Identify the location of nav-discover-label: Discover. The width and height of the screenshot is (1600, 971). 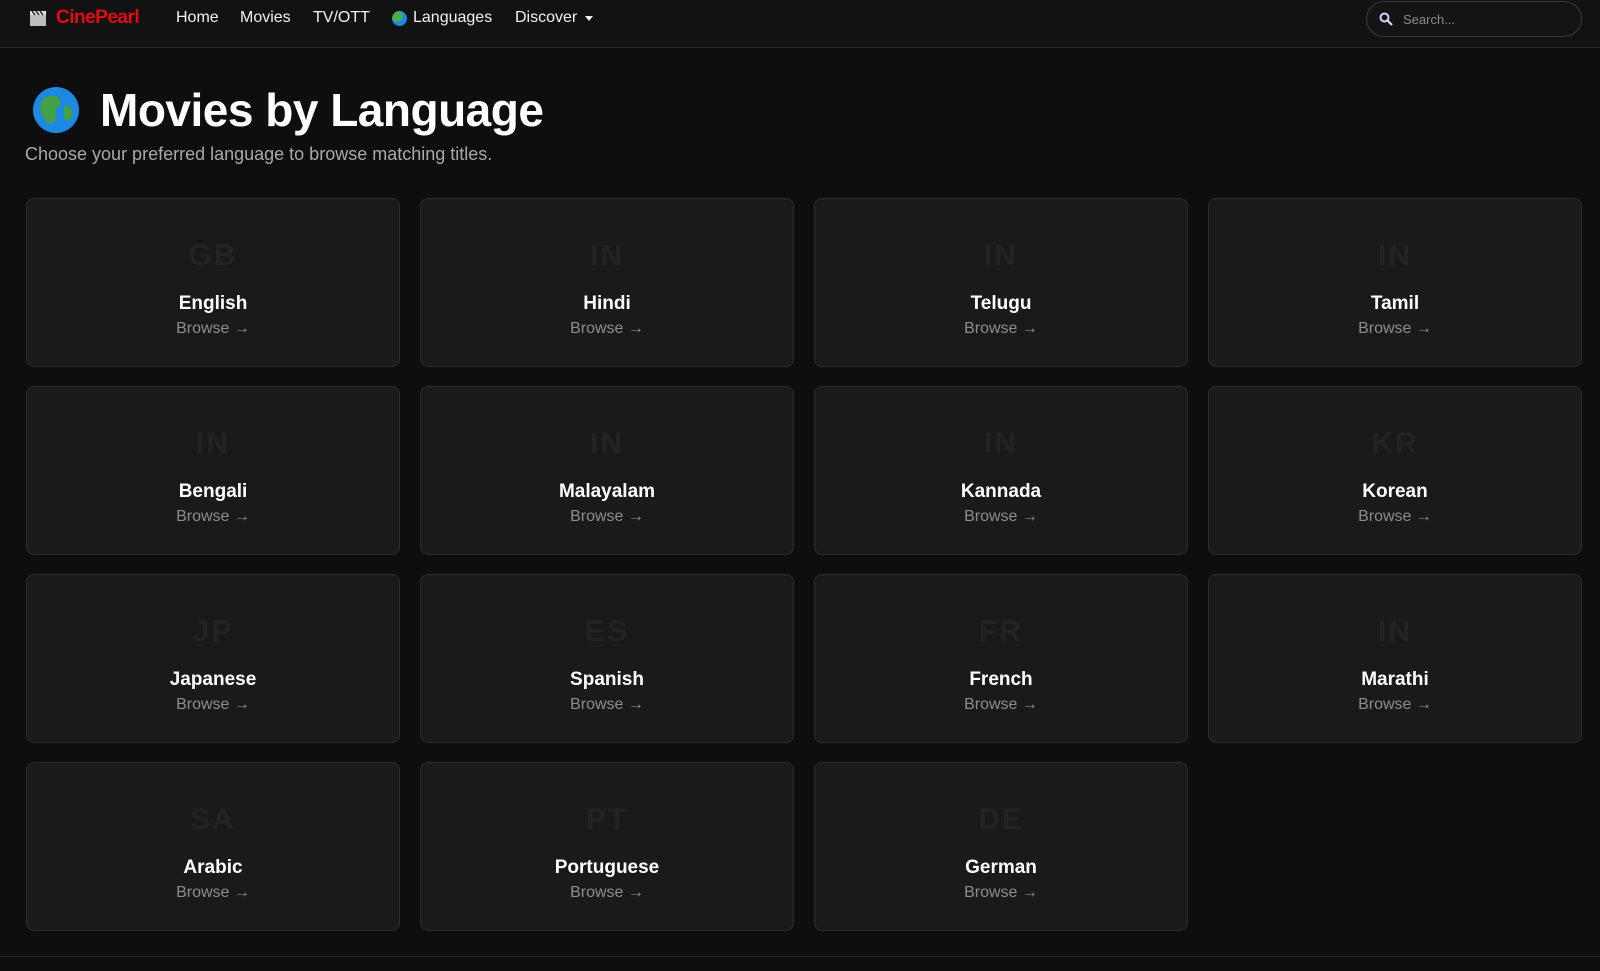
(546, 17).